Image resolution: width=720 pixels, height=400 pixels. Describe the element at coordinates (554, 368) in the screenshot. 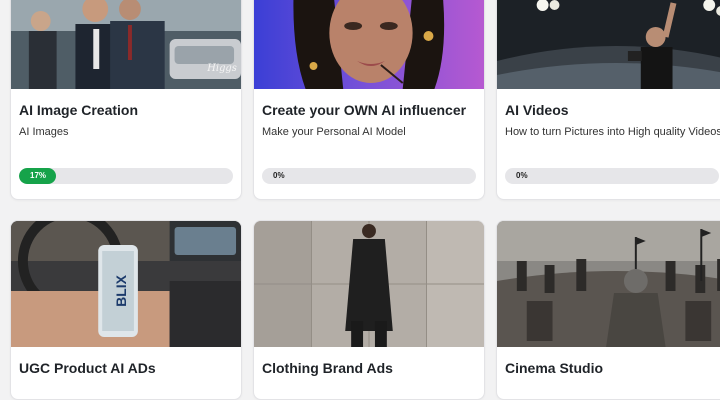

I see `course-title: Cinema Studio` at that location.